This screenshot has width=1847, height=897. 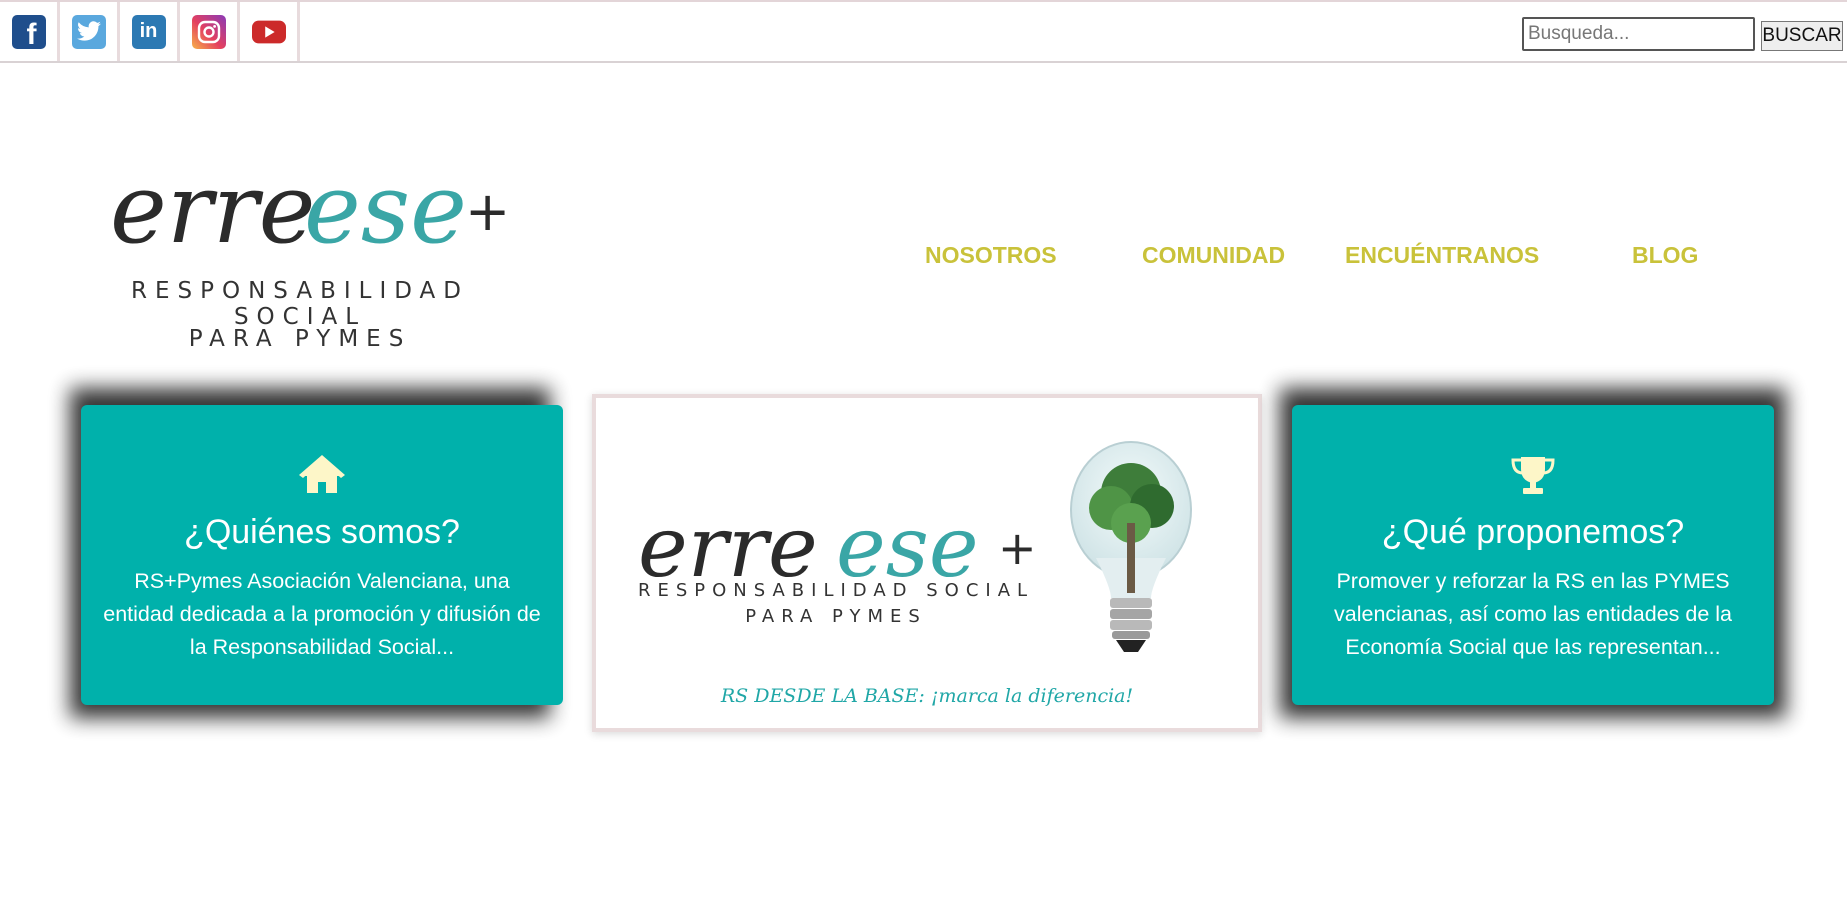 I want to click on social-links: f in, so click(x=150, y=31).